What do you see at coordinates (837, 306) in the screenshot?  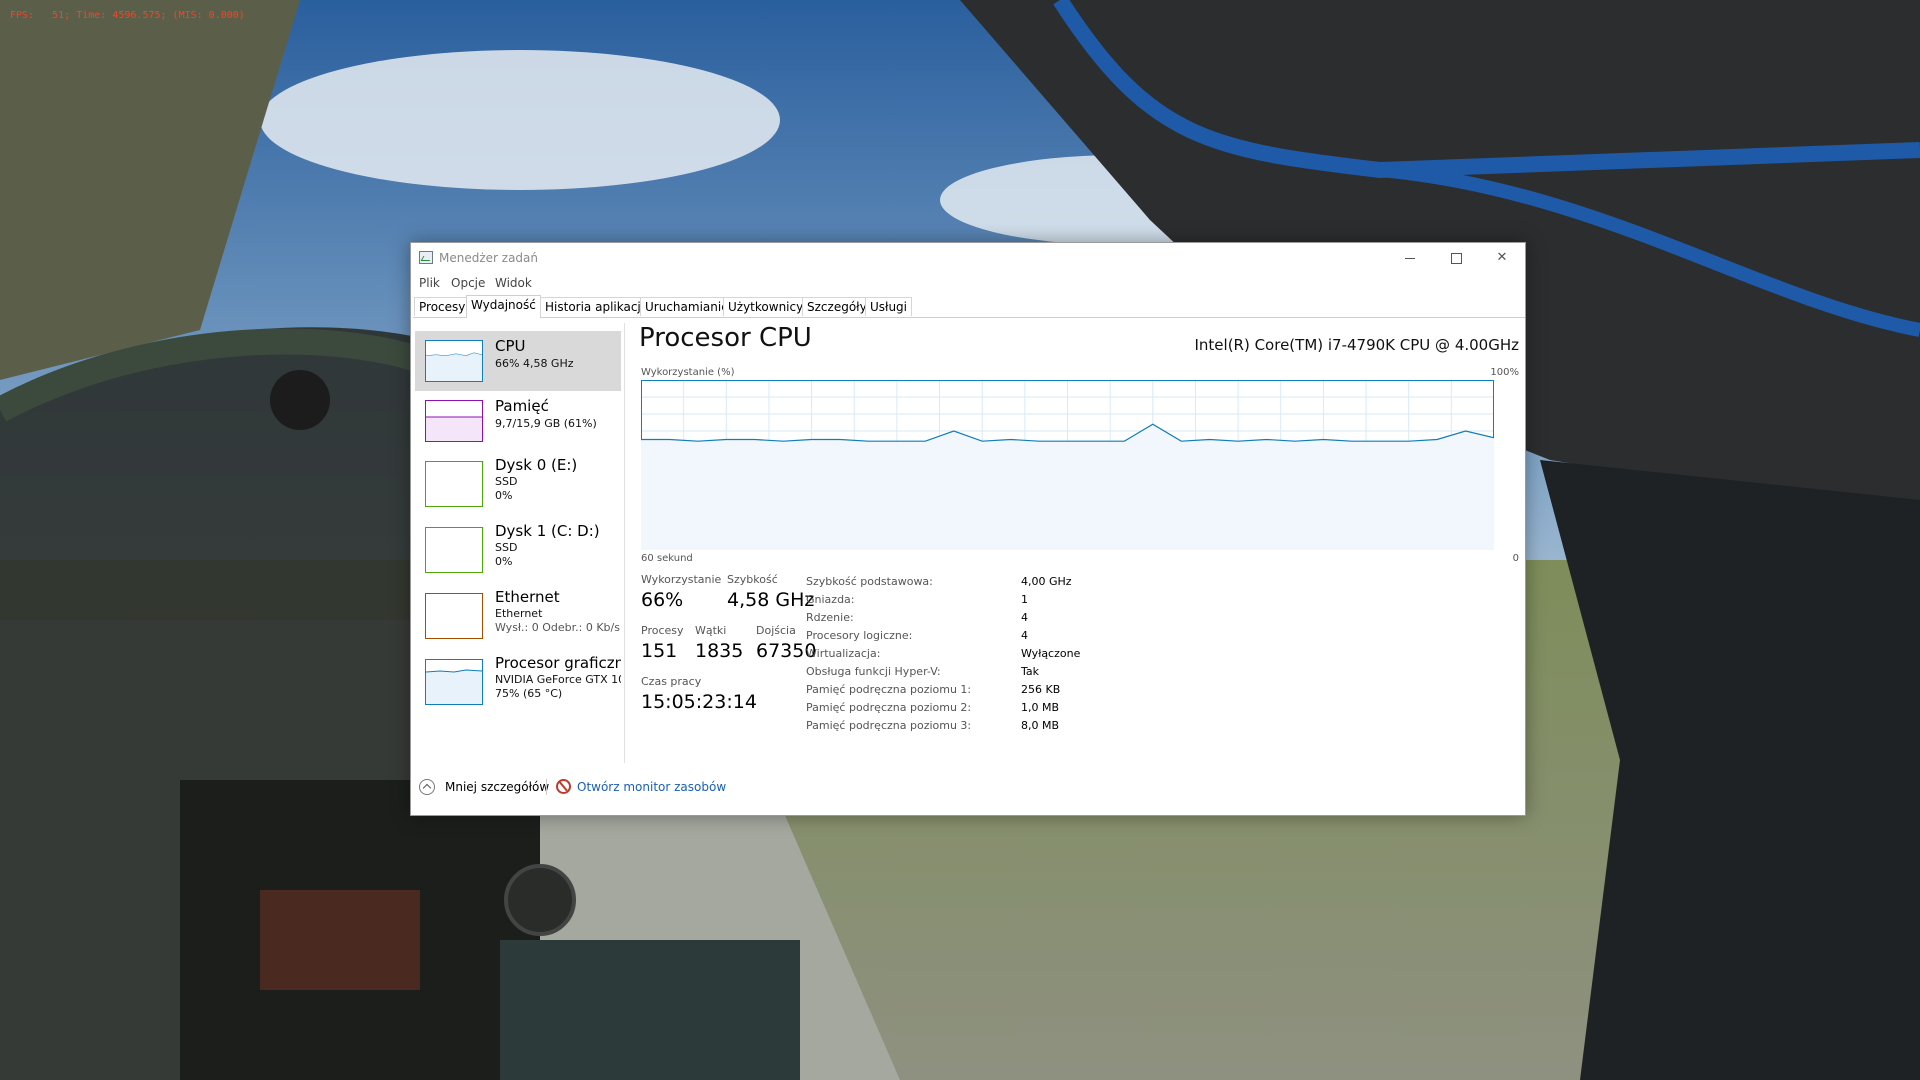 I see `tab-details: Szczegóły` at bounding box center [837, 306].